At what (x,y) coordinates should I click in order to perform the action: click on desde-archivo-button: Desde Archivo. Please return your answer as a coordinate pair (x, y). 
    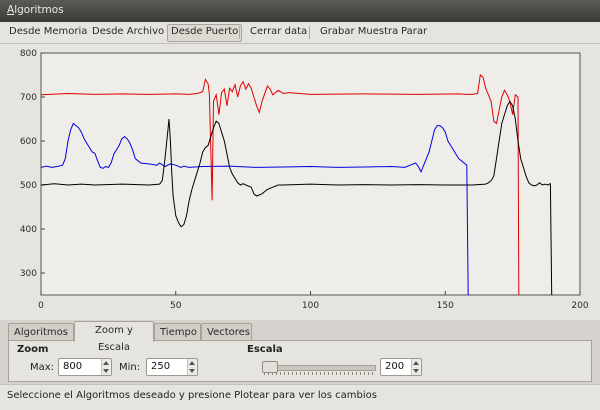
    Looking at the image, I should click on (128, 32).